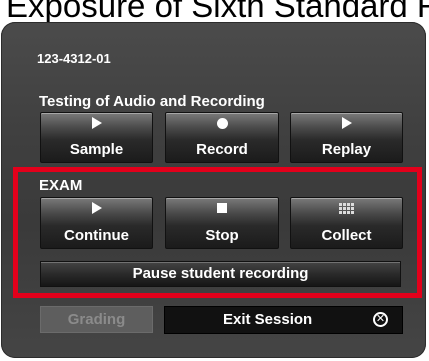  What do you see at coordinates (220, 274) in the screenshot?
I see `pause-recording-button: Pause student recording` at bounding box center [220, 274].